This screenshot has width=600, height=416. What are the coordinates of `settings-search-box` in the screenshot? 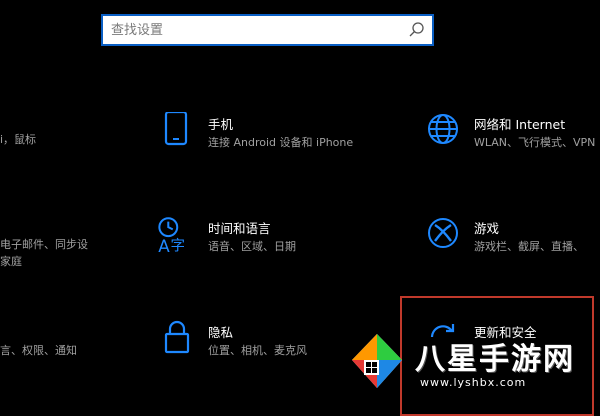 It's located at (267, 30).